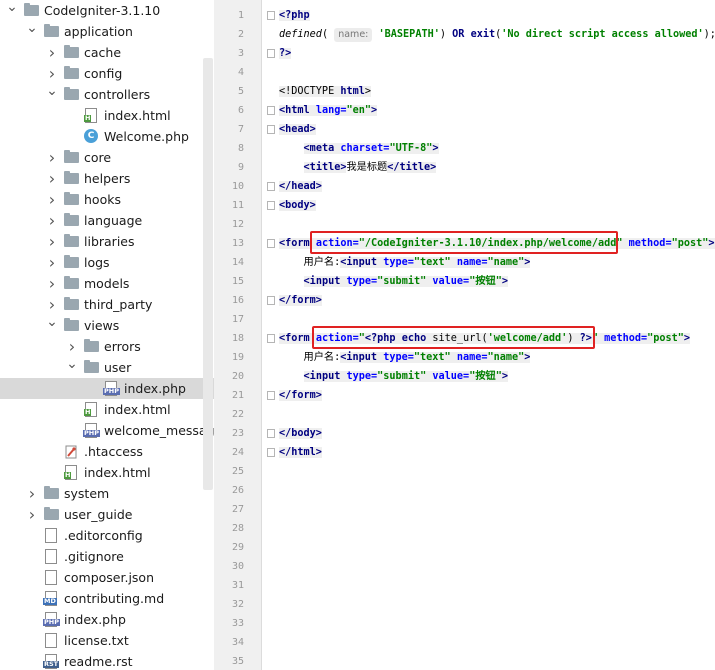 Image resolution: width=715 pixels, height=670 pixels. Describe the element at coordinates (237, 414) in the screenshot. I see `line-number: 22` at that location.